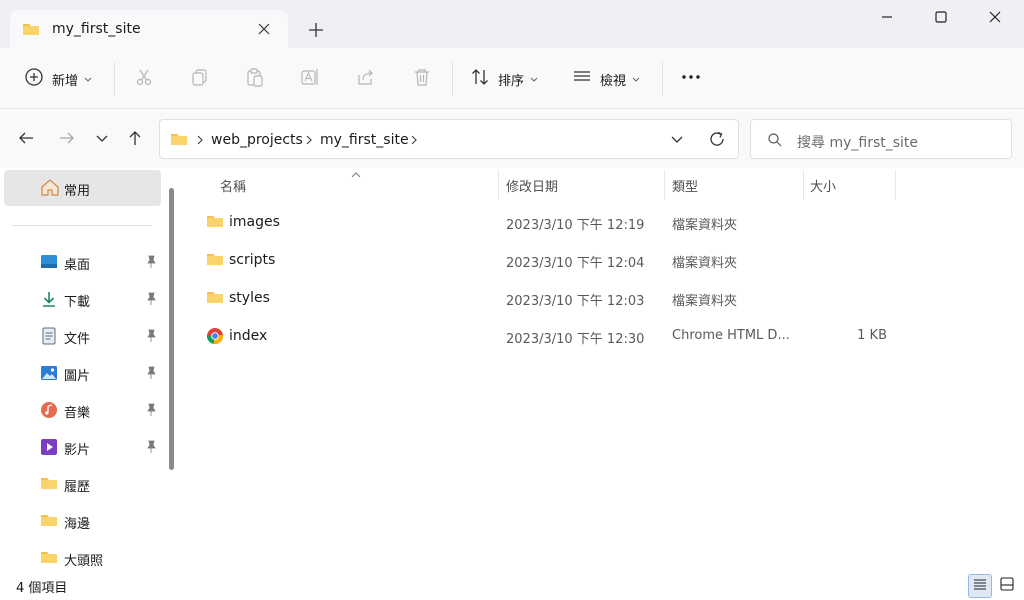 The height and width of the screenshot is (600, 1024). Describe the element at coordinates (77, 339) in the screenshot. I see `sidebar-item-label: 文件` at that location.